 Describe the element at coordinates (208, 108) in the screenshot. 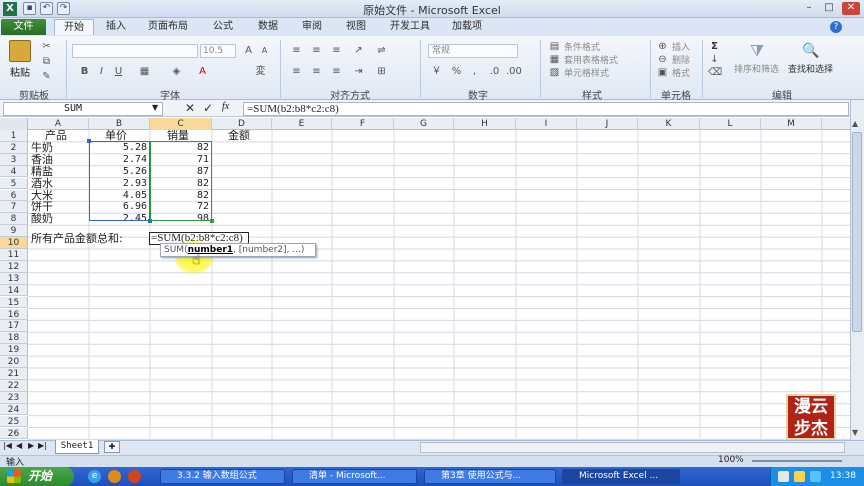

I see `confirm-entry-icon: ✓` at that location.